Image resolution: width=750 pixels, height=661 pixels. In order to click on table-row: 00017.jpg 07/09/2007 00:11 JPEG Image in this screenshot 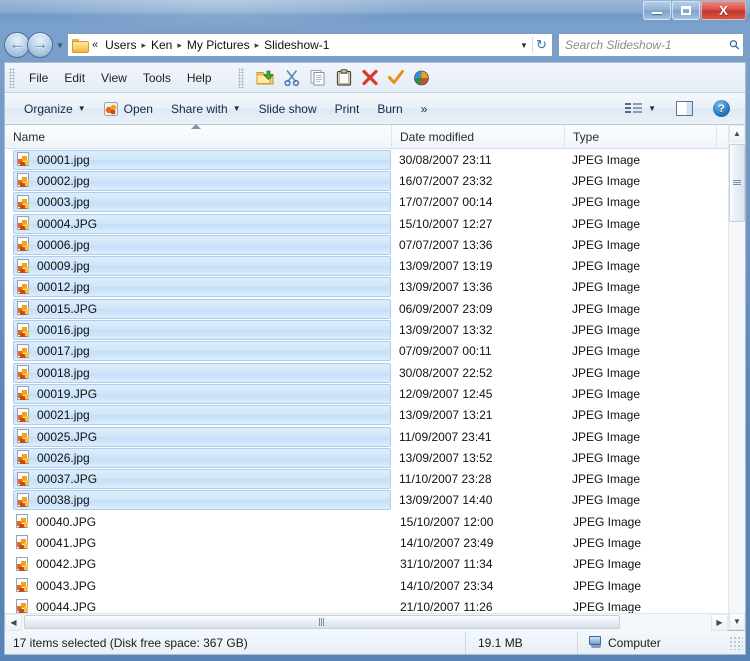, I will do `click(366, 351)`.